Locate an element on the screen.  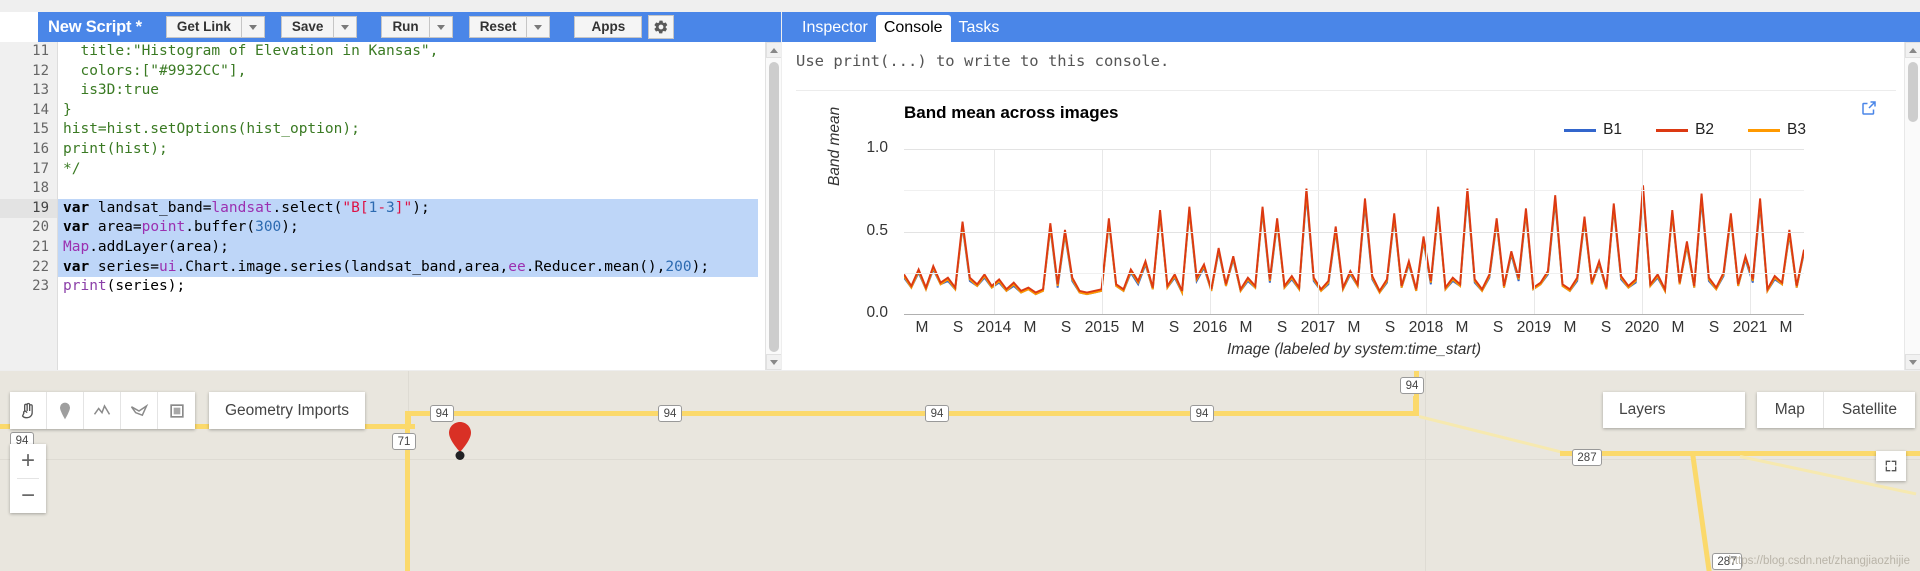
zoom-controls: + − is located at coordinates (28, 478).